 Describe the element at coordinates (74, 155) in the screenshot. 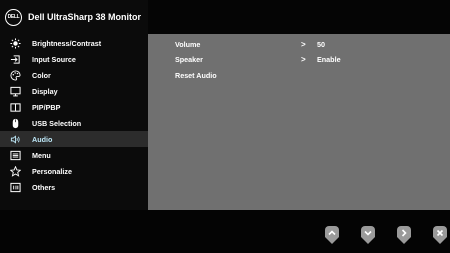

I see `menu-item-menu: Menu` at that location.